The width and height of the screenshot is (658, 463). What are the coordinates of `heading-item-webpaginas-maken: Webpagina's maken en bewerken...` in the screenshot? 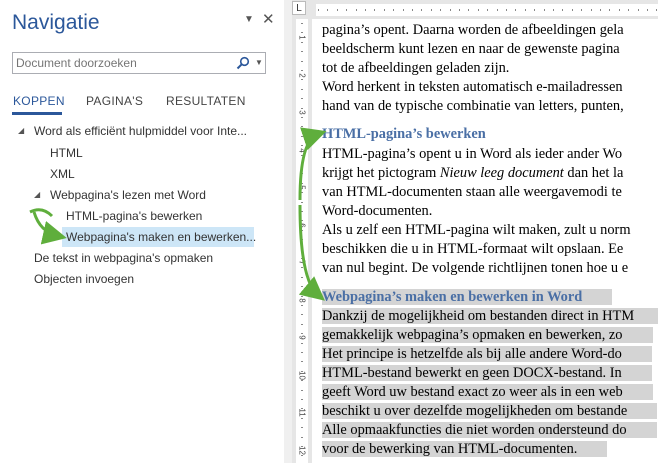 It's located at (159, 237).